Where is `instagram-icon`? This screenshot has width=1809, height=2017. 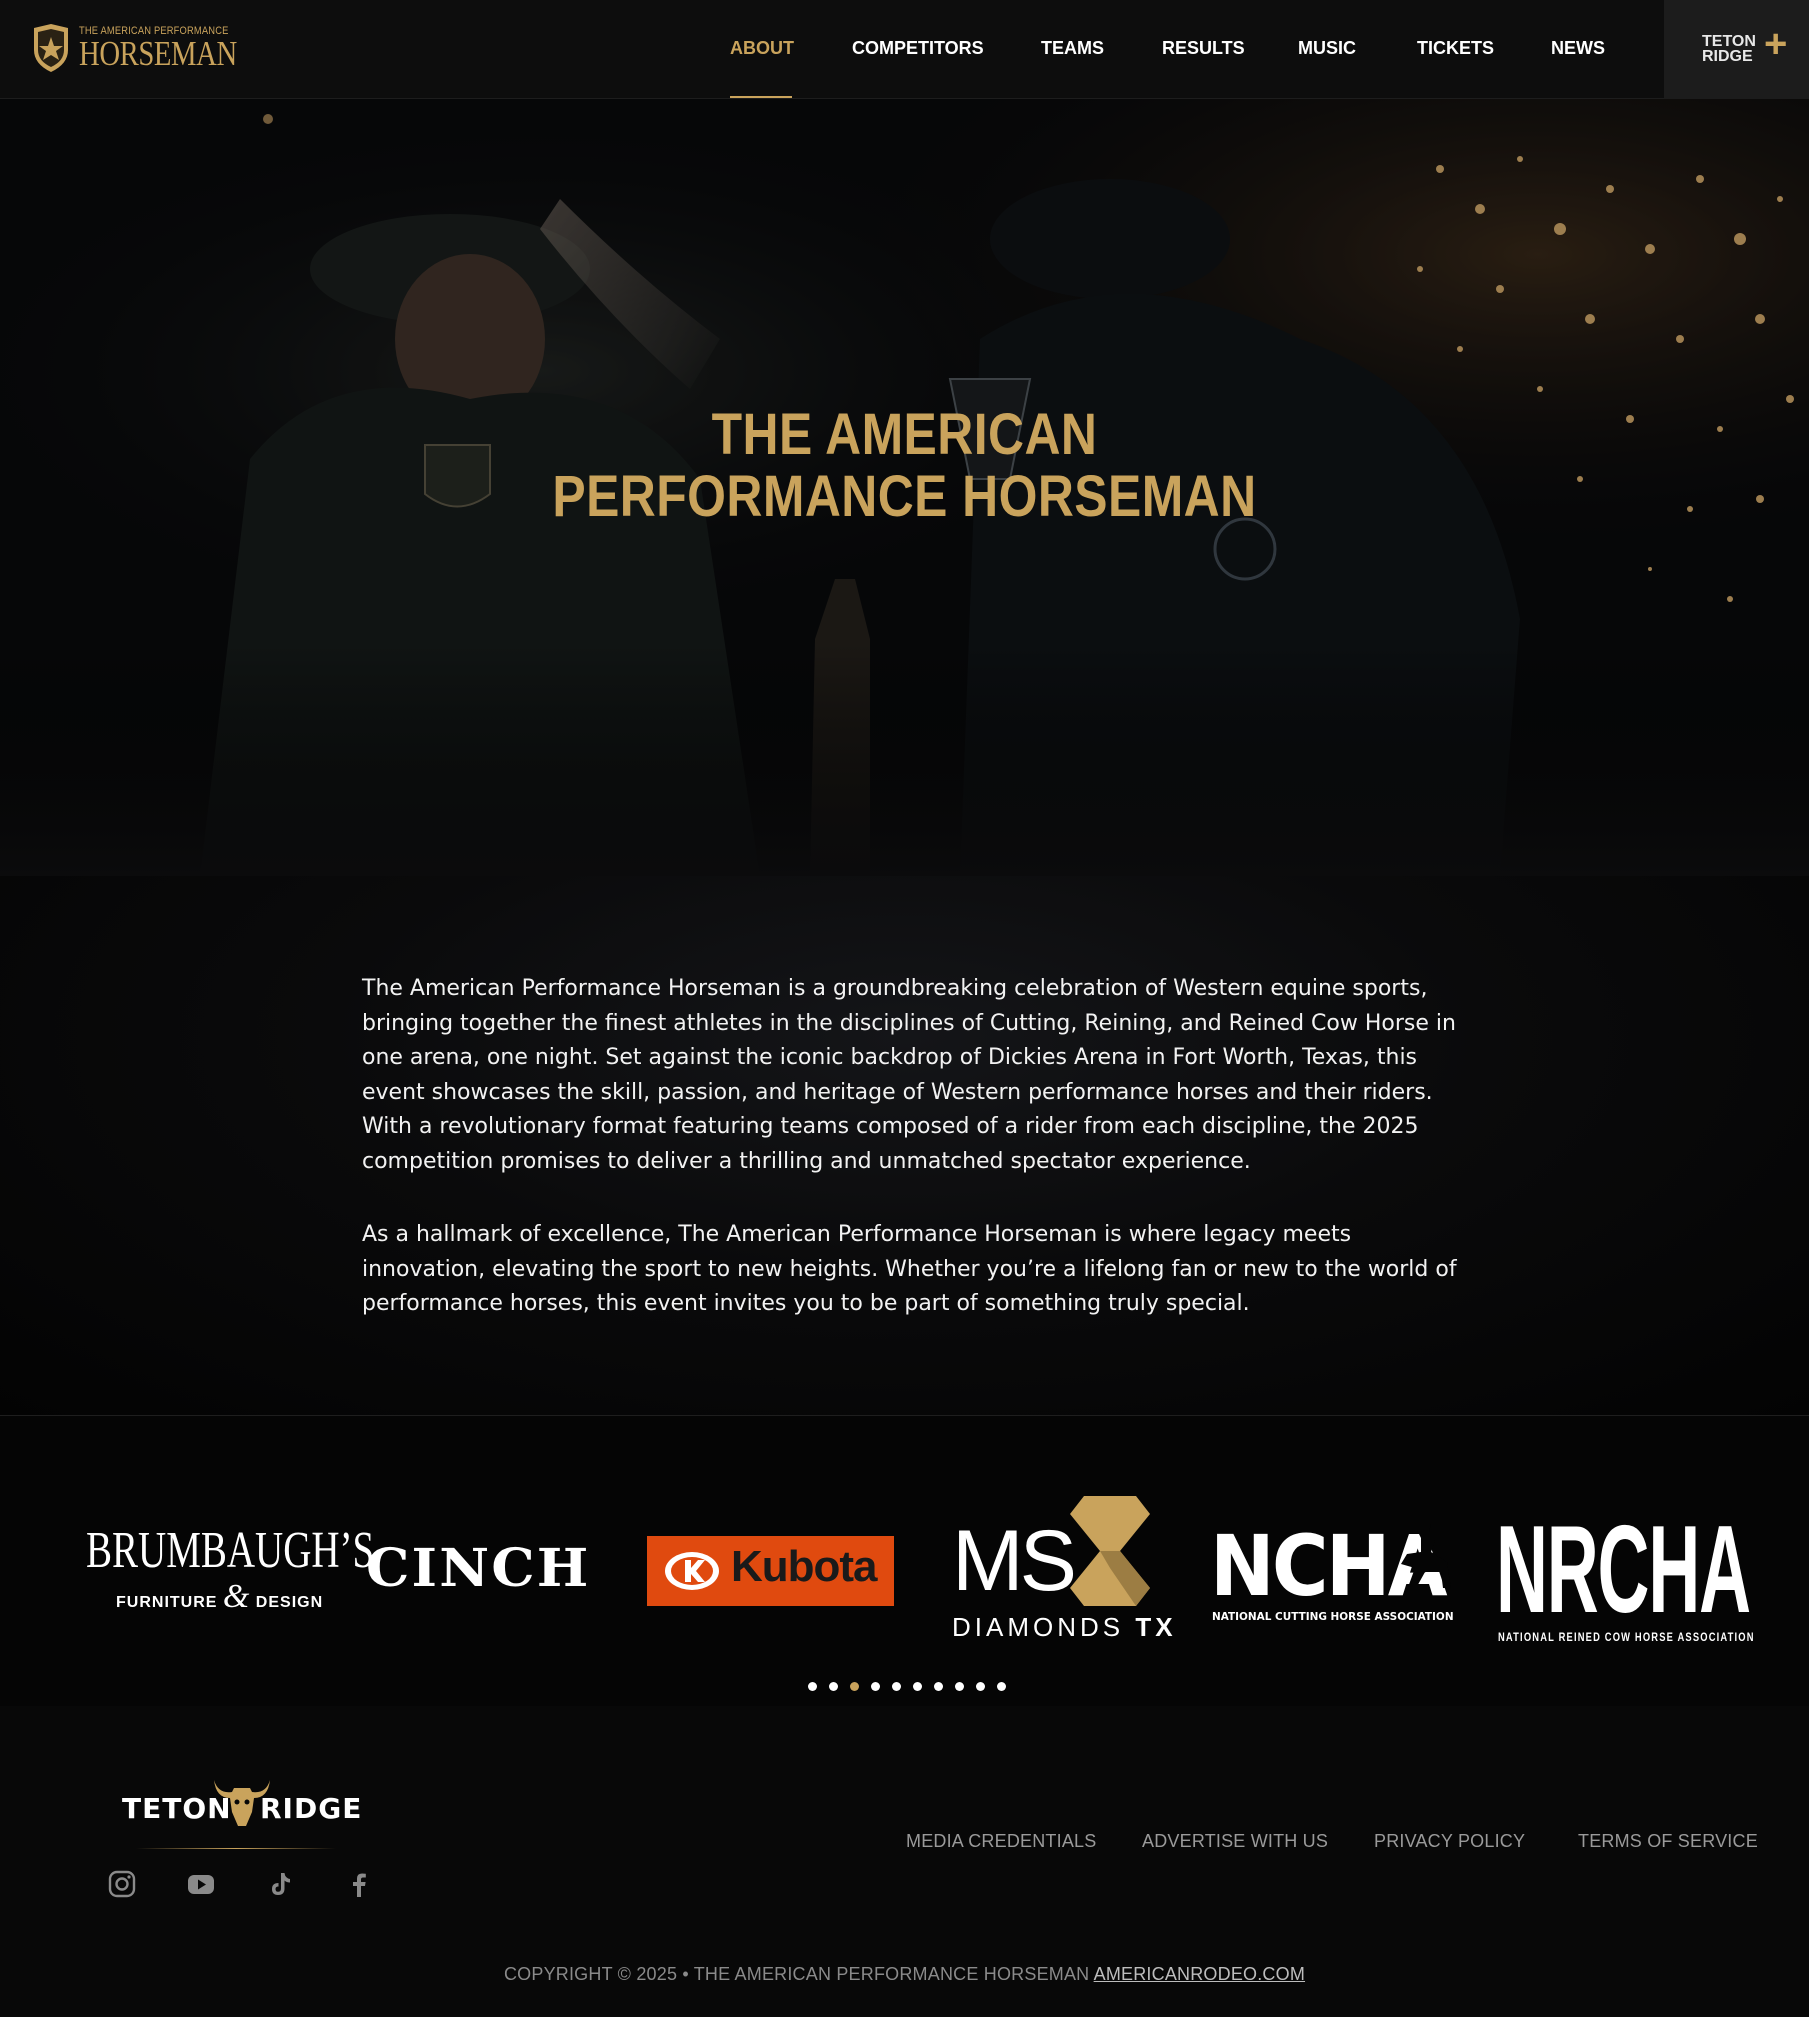
instagram-icon is located at coordinates (122, 1884).